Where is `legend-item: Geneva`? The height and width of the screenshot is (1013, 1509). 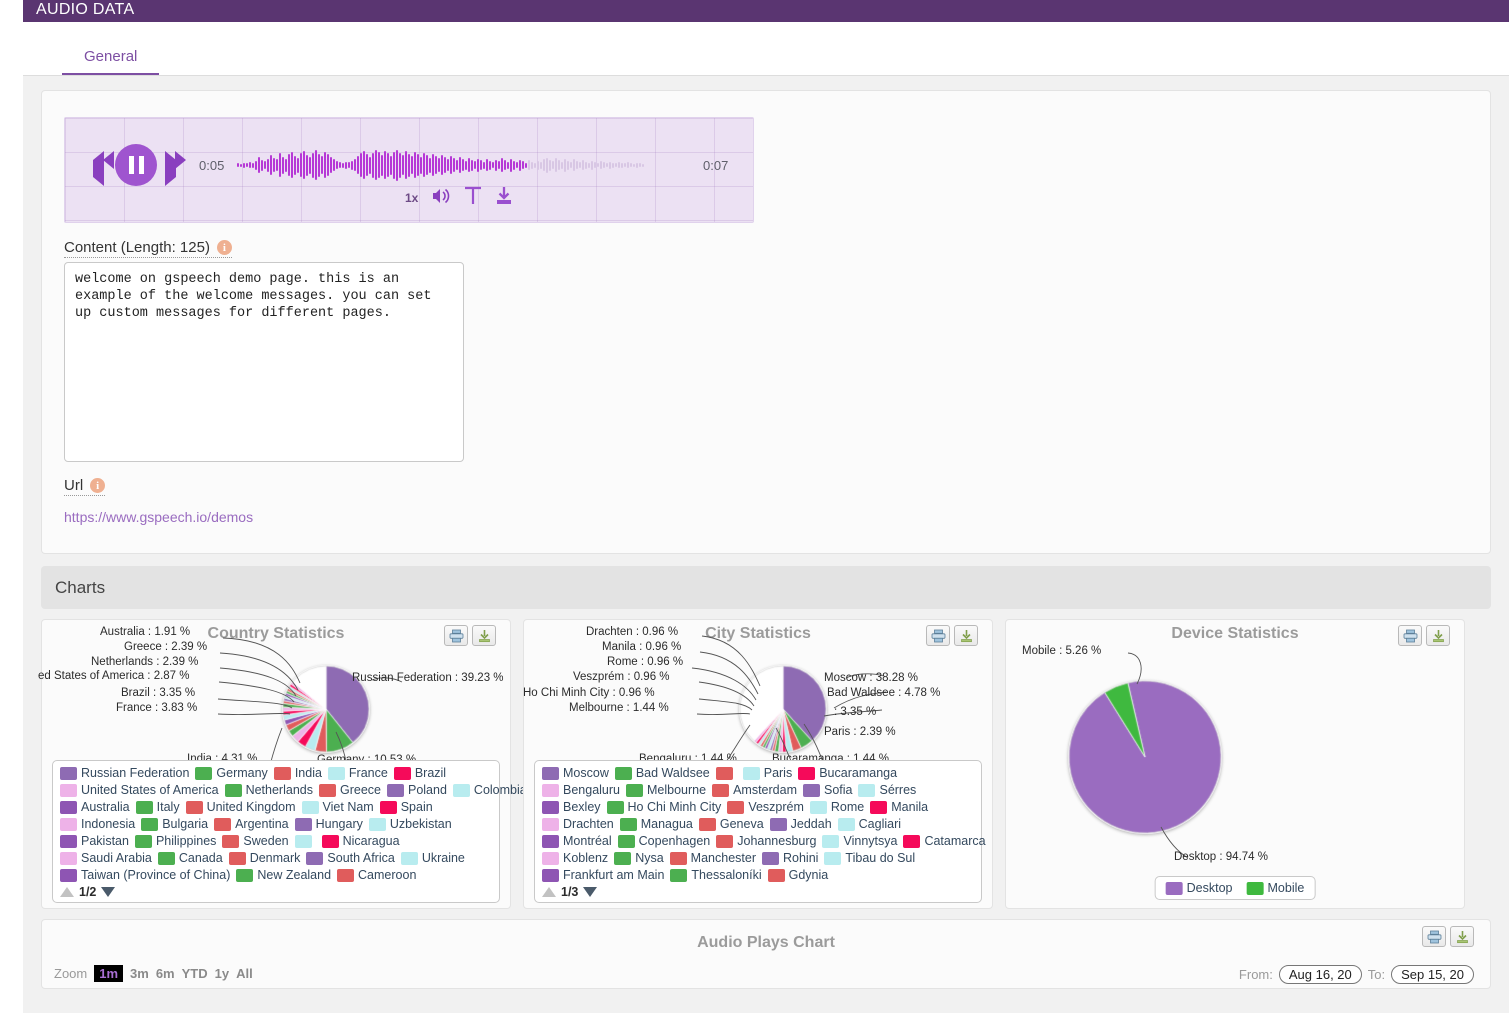
legend-item: Geneva is located at coordinates (731, 824).